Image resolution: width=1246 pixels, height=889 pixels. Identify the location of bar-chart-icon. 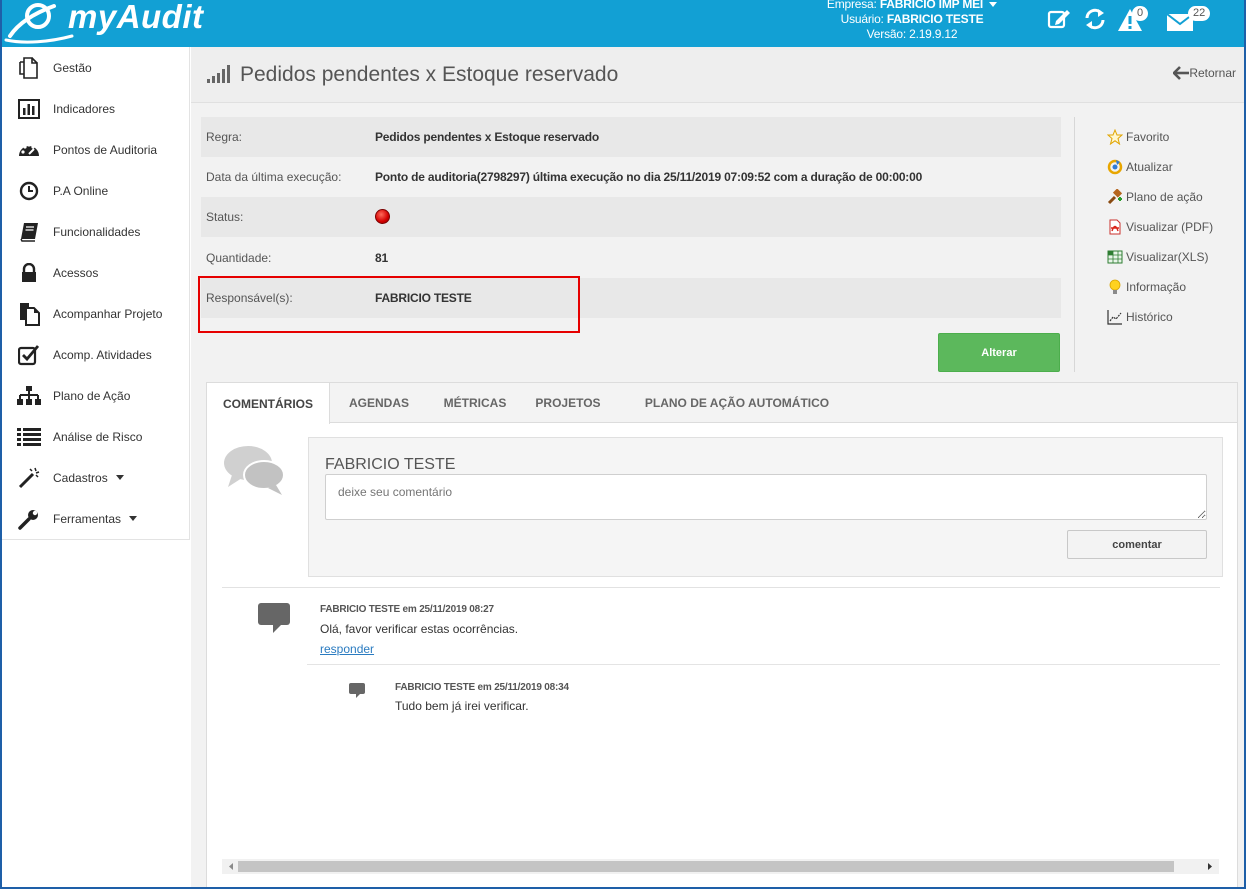
(29, 109).